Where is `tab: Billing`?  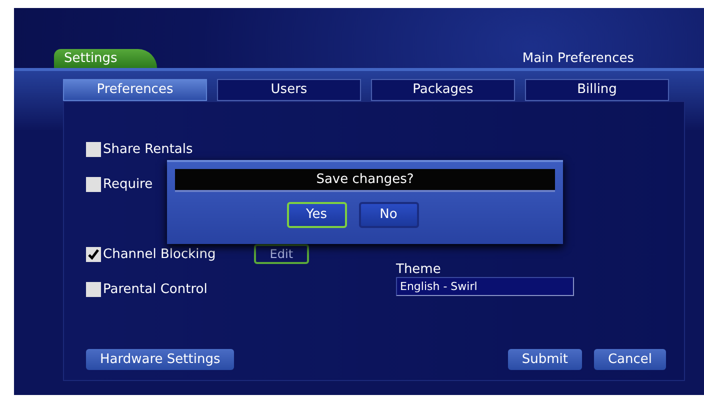
tab: Billing is located at coordinates (597, 90).